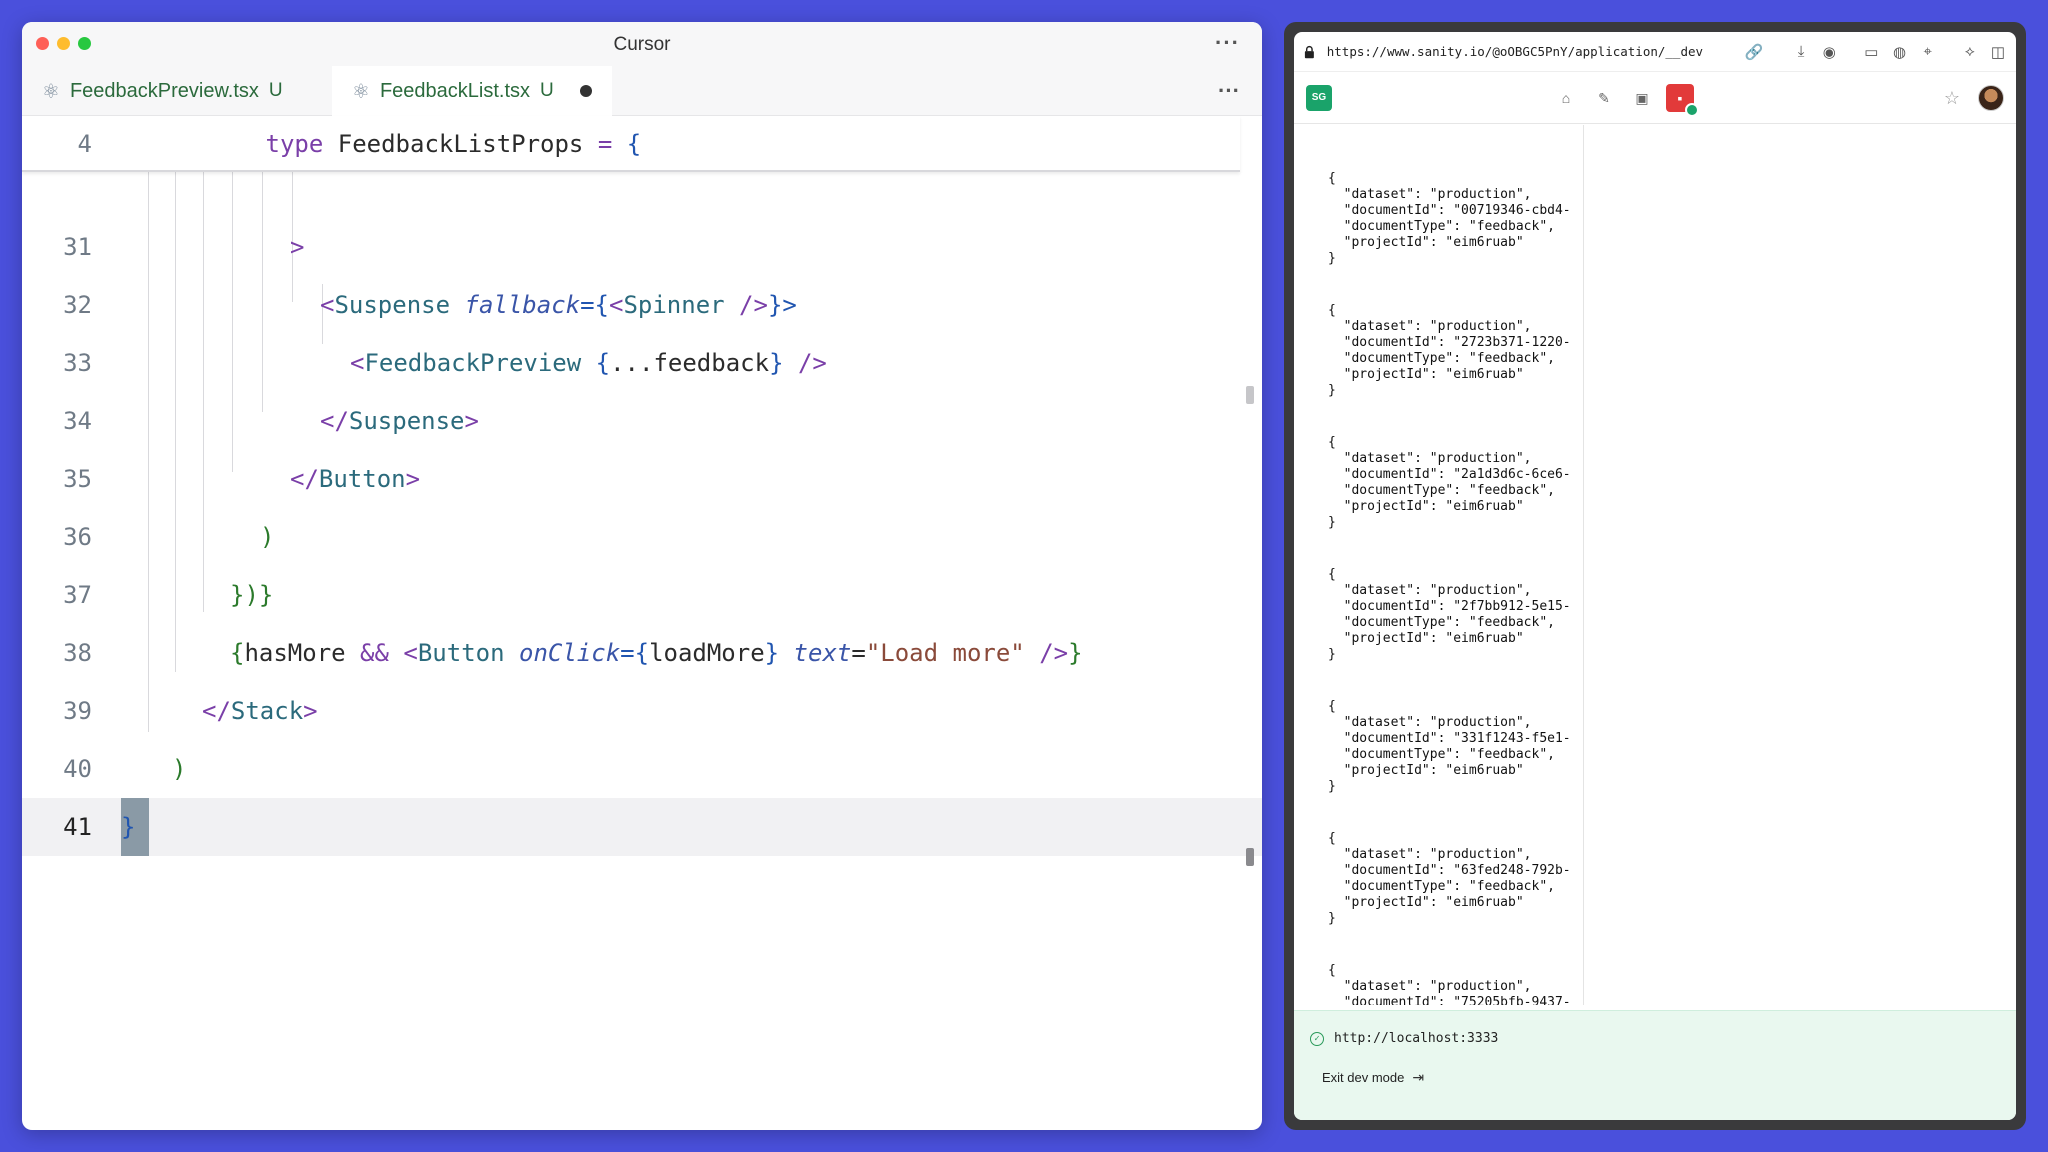 This screenshot has width=2048, height=1152. I want to click on line-number: 40, so click(77, 769).